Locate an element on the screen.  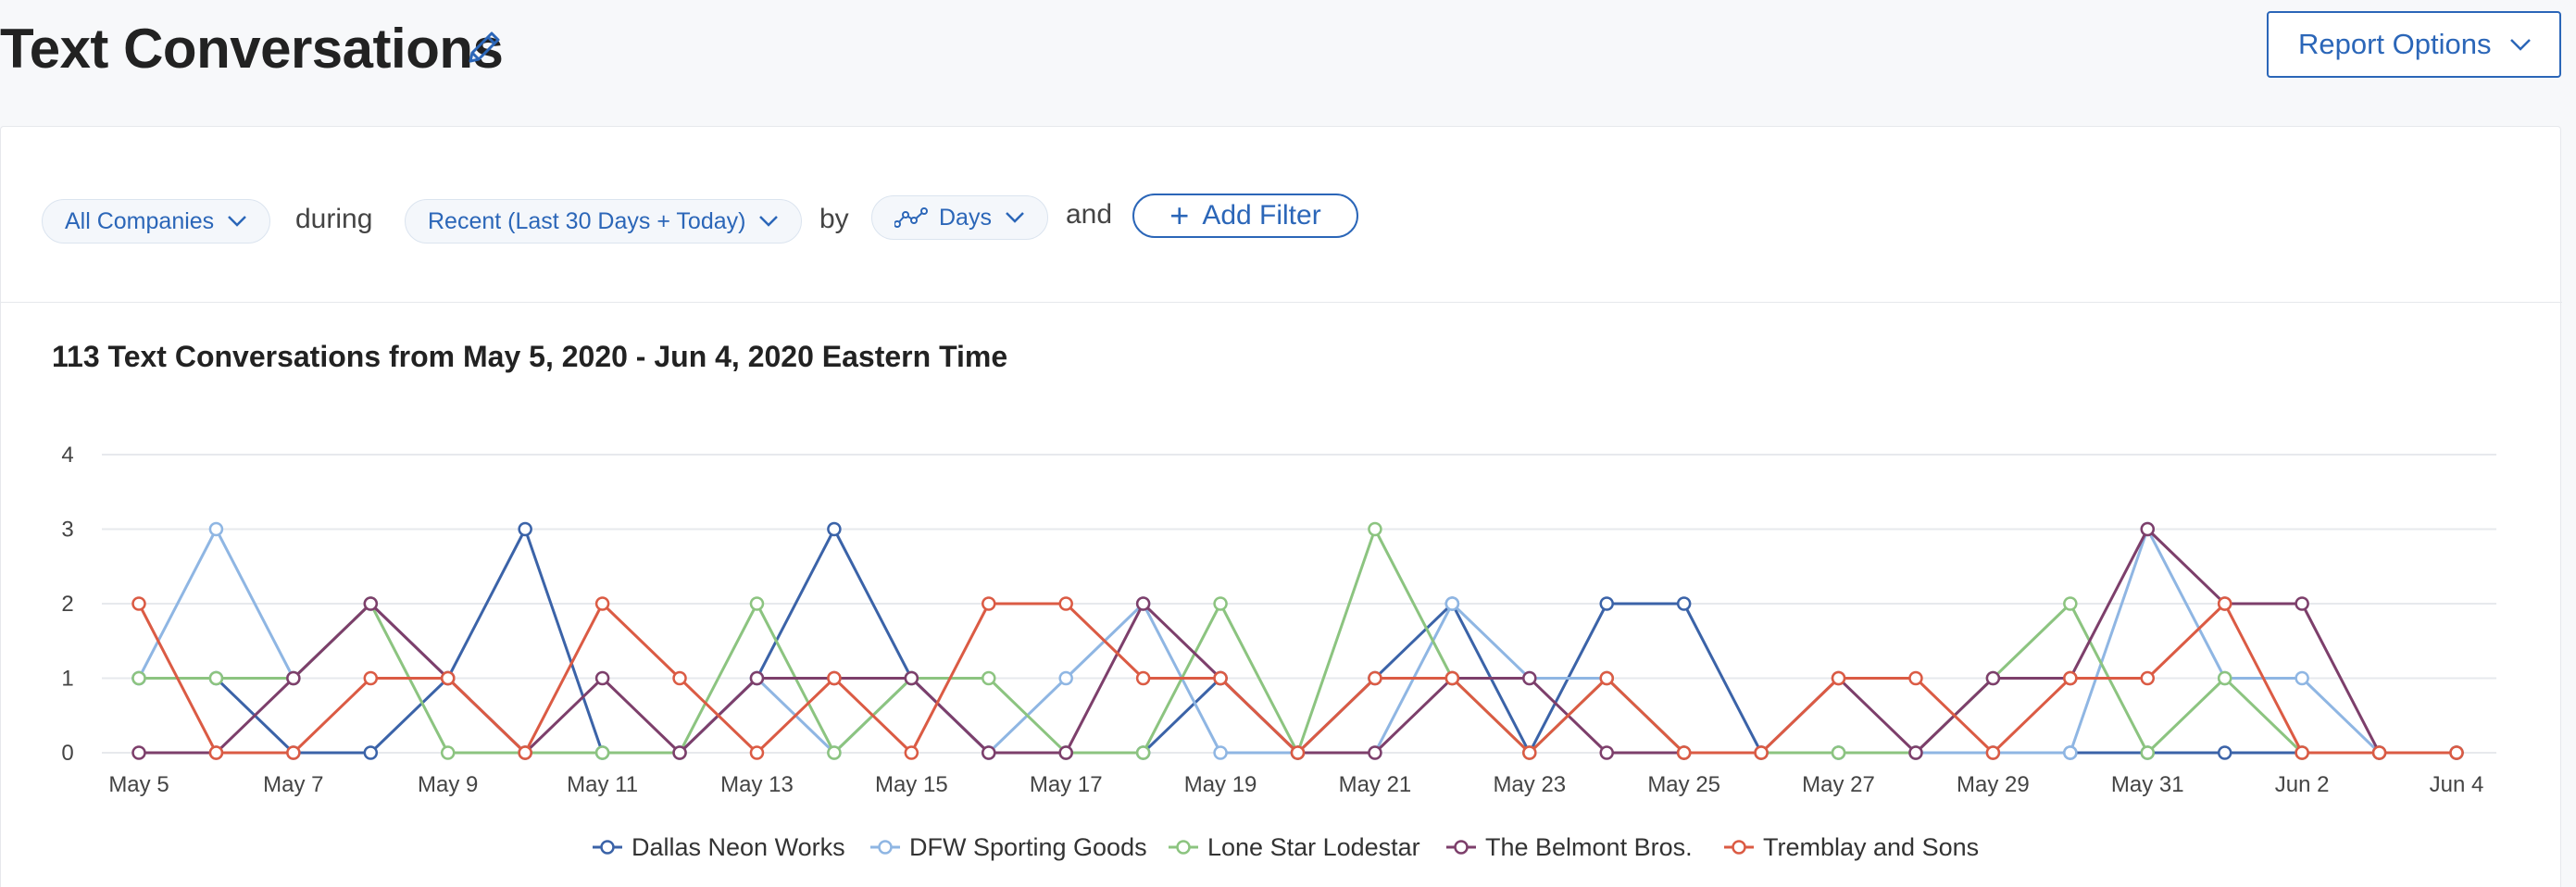
x-tick-label: May 23 is located at coordinates (1529, 784).